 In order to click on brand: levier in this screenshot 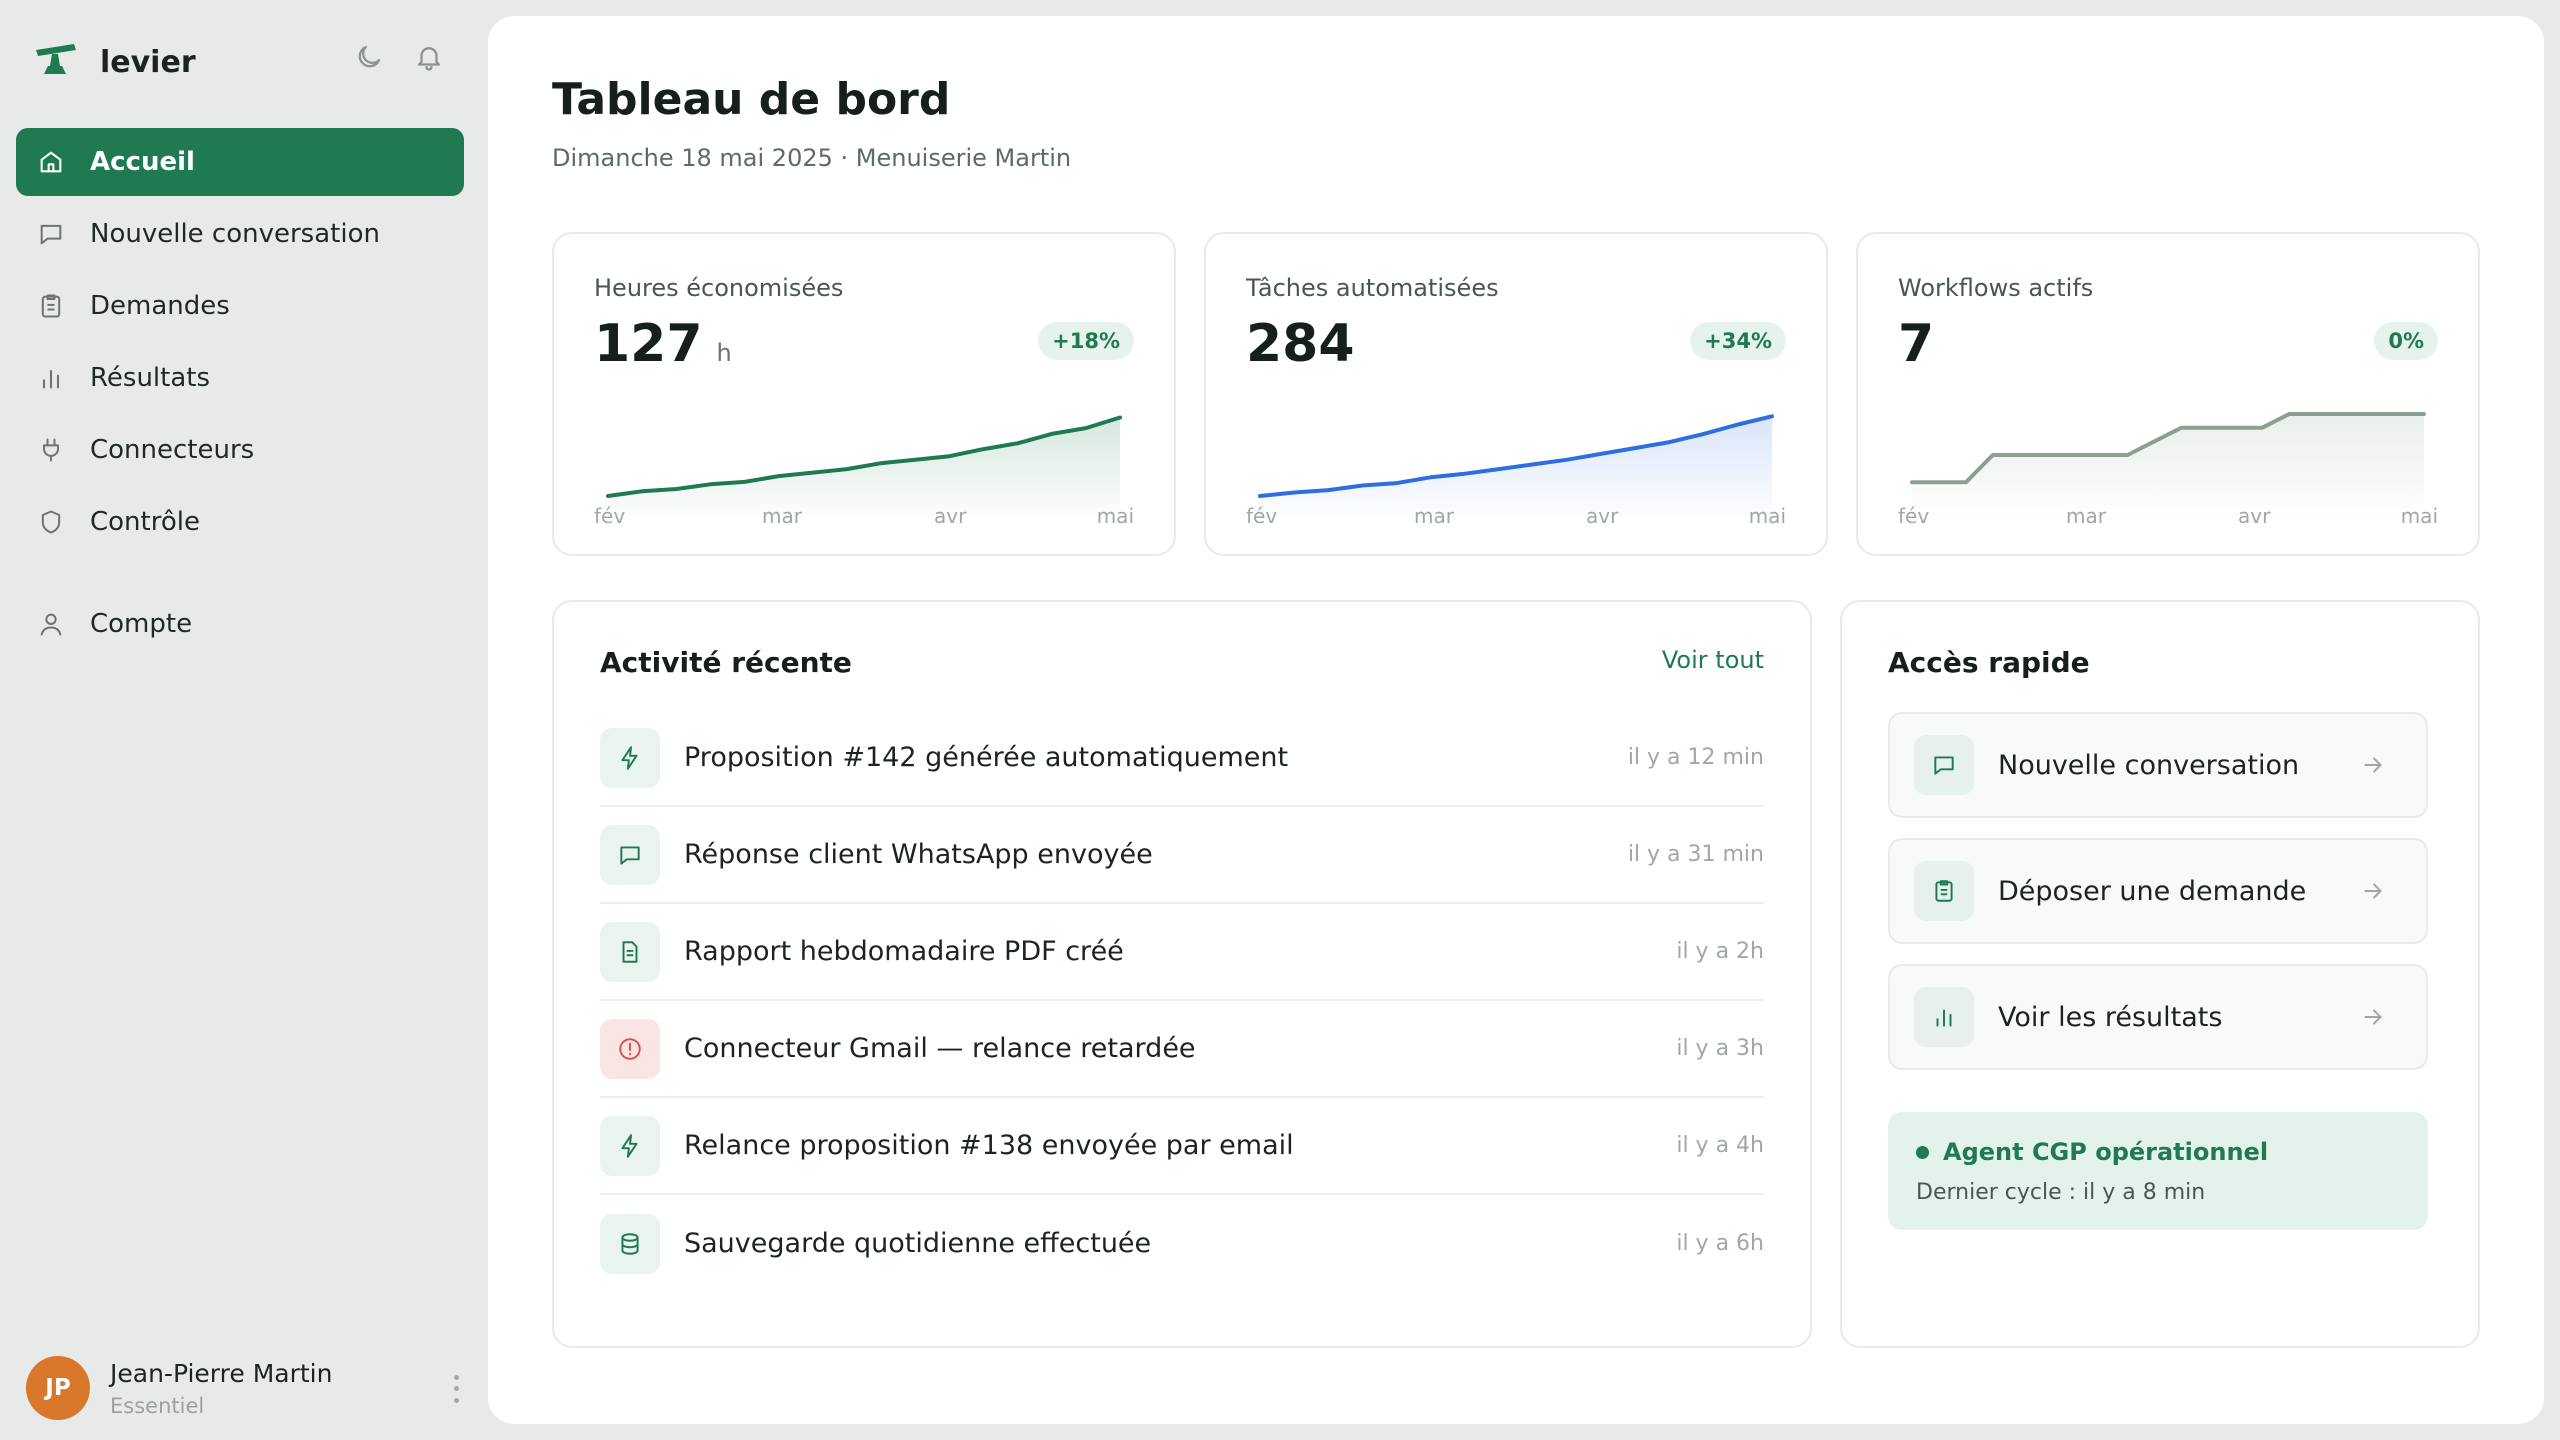, I will do `click(115, 62)`.